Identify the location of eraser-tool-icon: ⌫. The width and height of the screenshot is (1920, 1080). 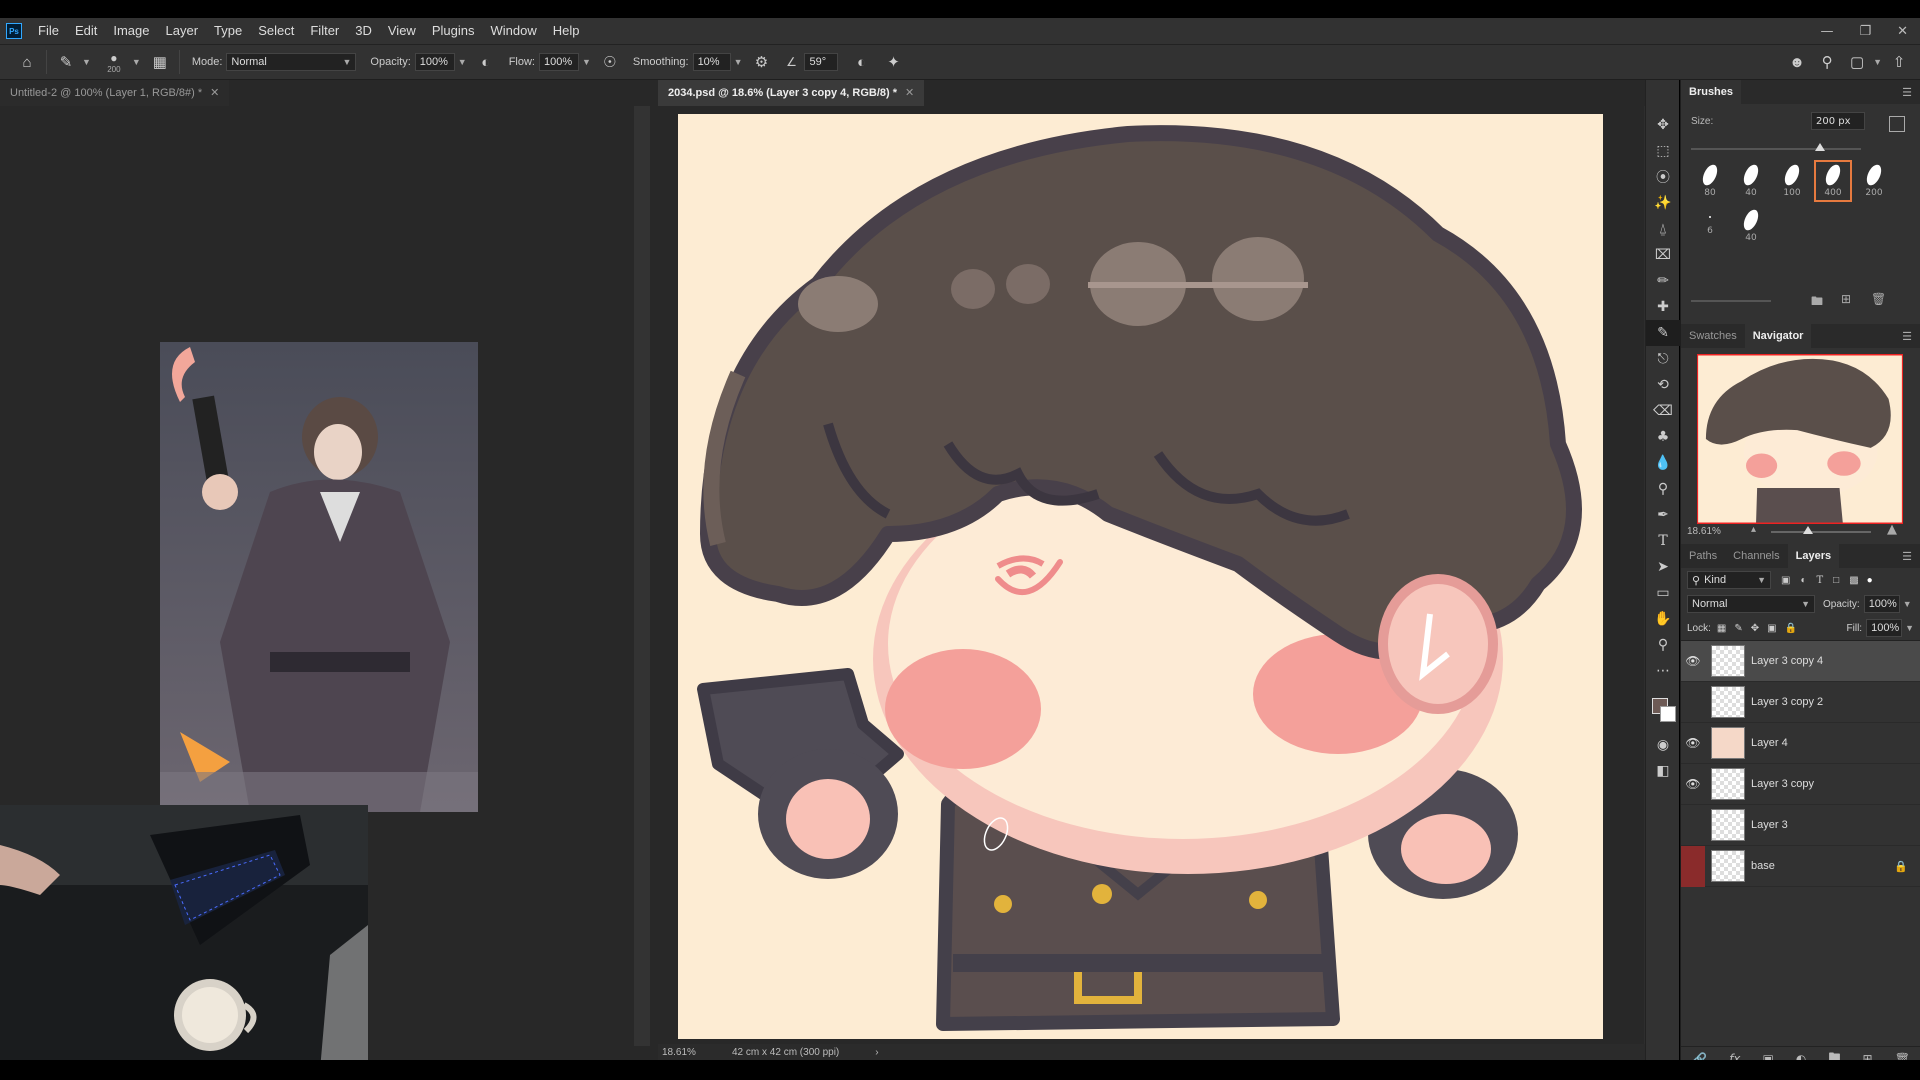
(1663, 411).